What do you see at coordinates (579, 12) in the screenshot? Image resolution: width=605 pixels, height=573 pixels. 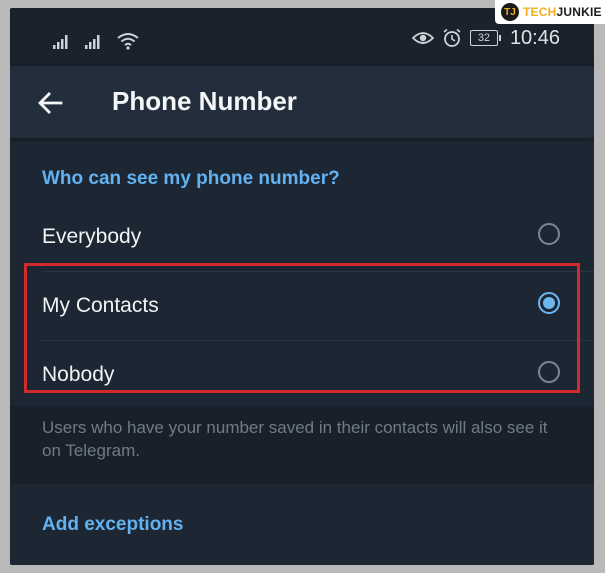 I see `watermark-text-b: JUNKIE` at bounding box center [579, 12].